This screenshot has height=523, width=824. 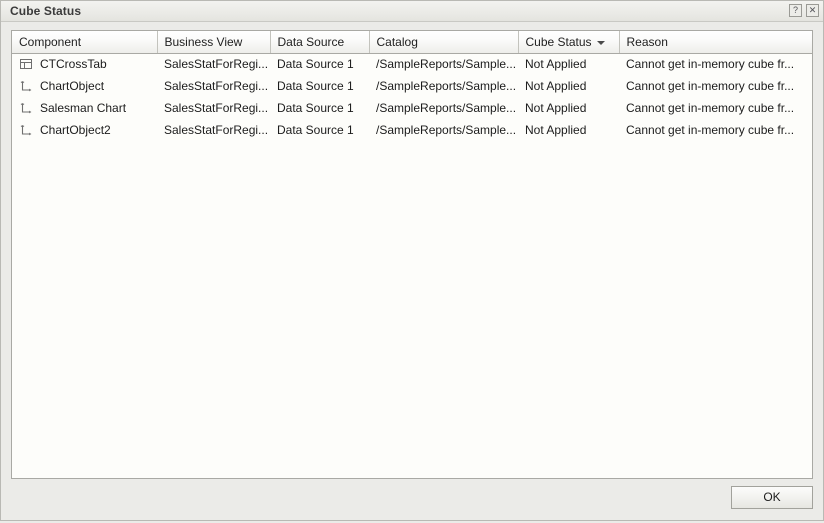 I want to click on dialog-title-bar: Cube Status ? ✕, so click(x=412, y=11).